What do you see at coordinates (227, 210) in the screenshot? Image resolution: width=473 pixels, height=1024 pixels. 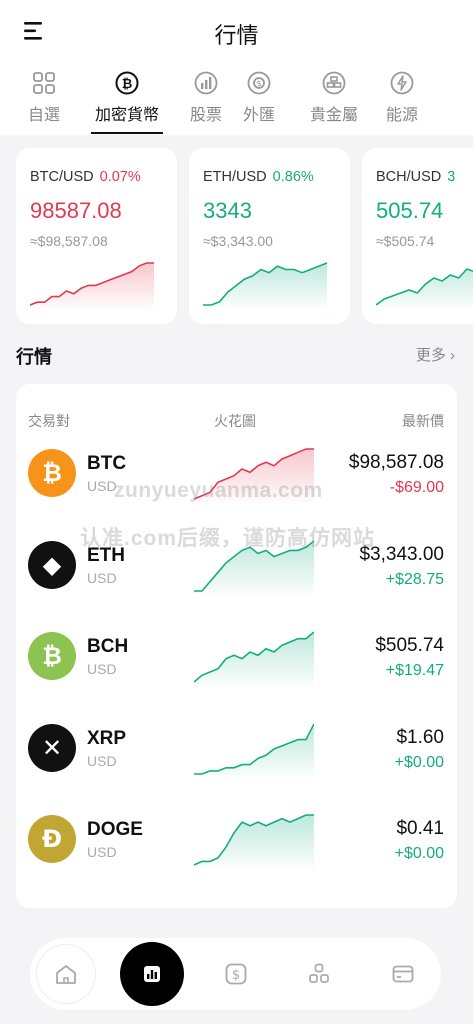 I see `card-price: 3343` at bounding box center [227, 210].